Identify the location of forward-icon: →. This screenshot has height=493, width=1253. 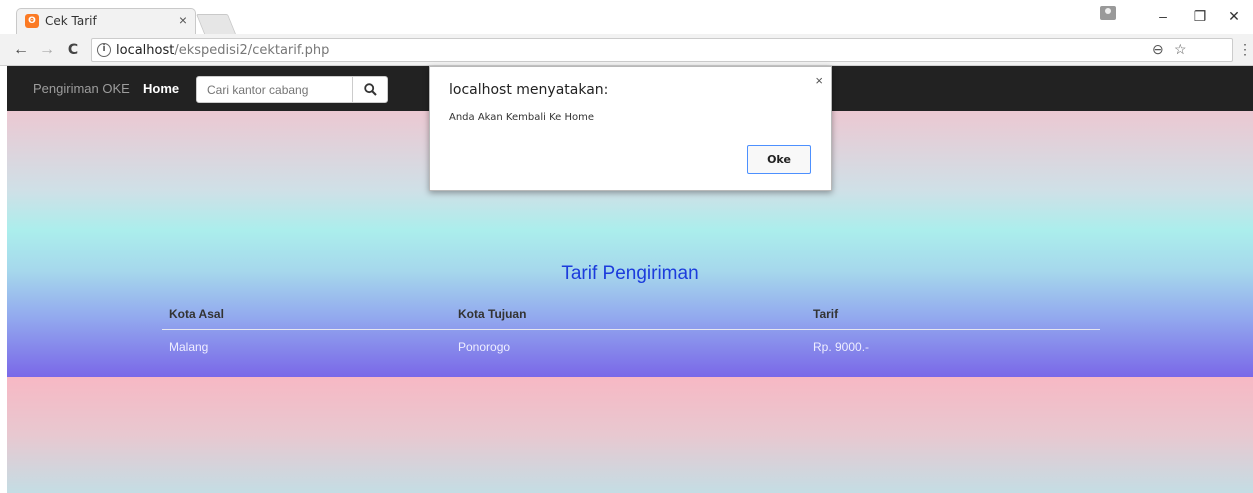
(47, 50).